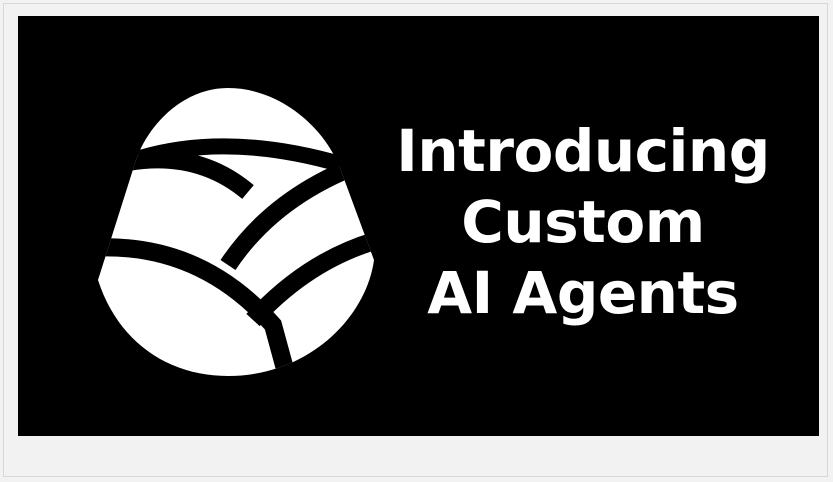 This screenshot has width=833, height=482. What do you see at coordinates (583, 293) in the screenshot?
I see `headline-line-3: AI Agents` at bounding box center [583, 293].